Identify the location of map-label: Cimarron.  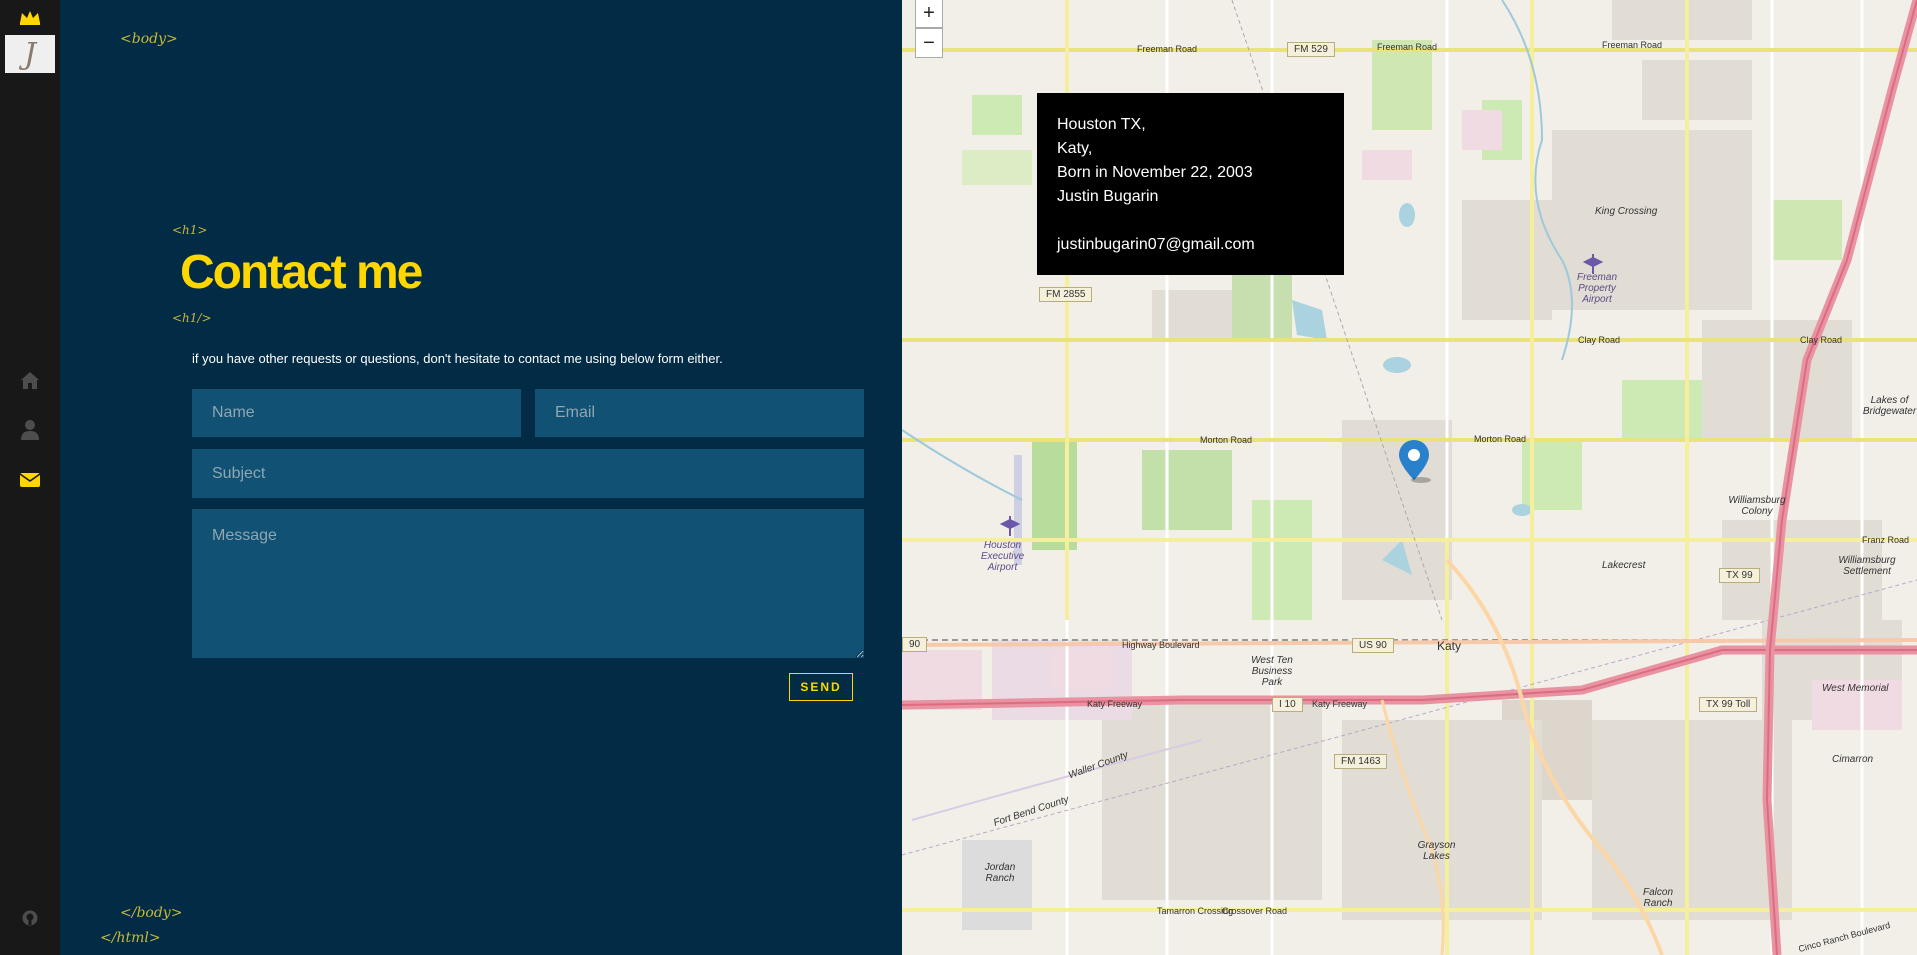
(1853, 759).